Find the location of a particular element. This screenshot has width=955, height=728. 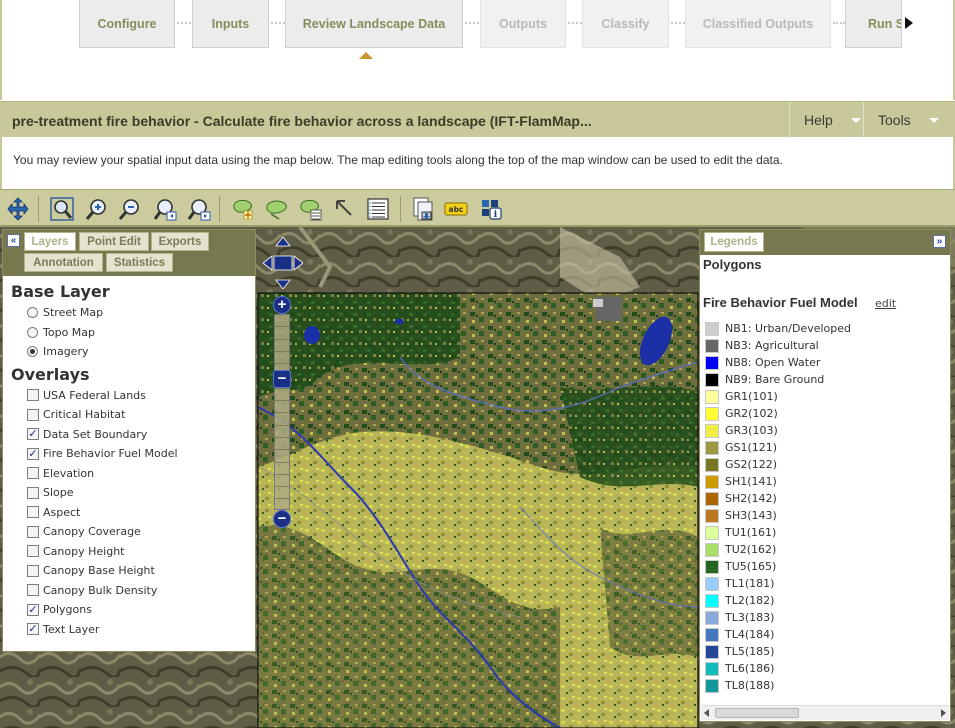

overlay-item: Canopy Base Height is located at coordinates (129, 571).